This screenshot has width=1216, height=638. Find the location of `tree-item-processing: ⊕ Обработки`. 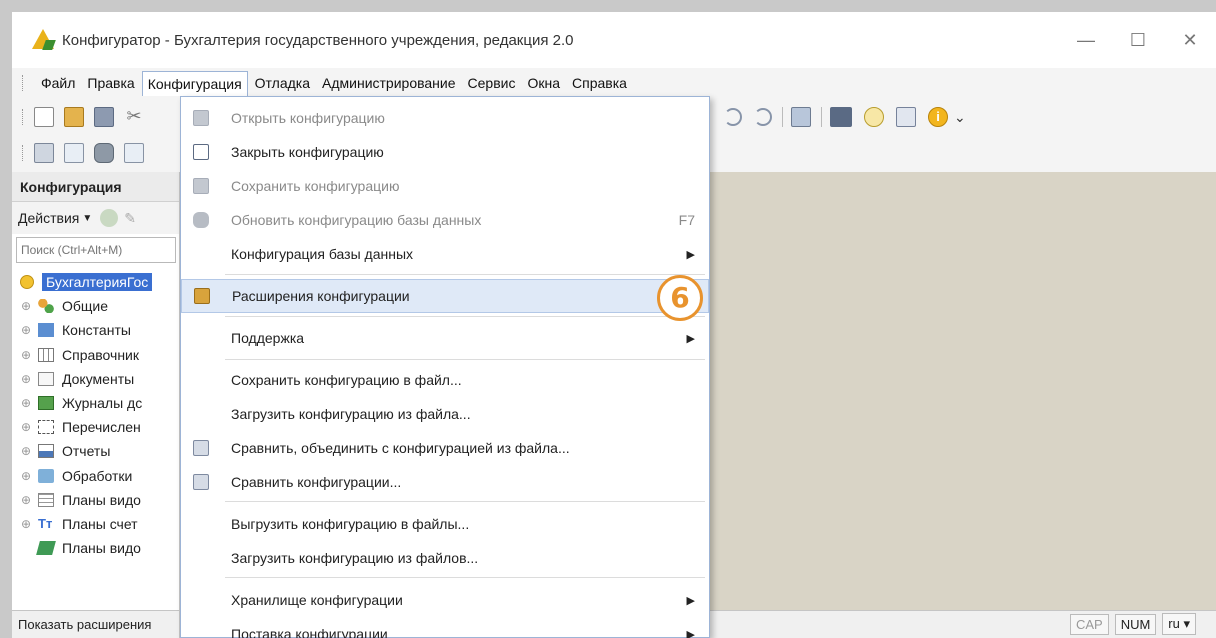

tree-item-processing: ⊕ Обработки is located at coordinates (95, 476).